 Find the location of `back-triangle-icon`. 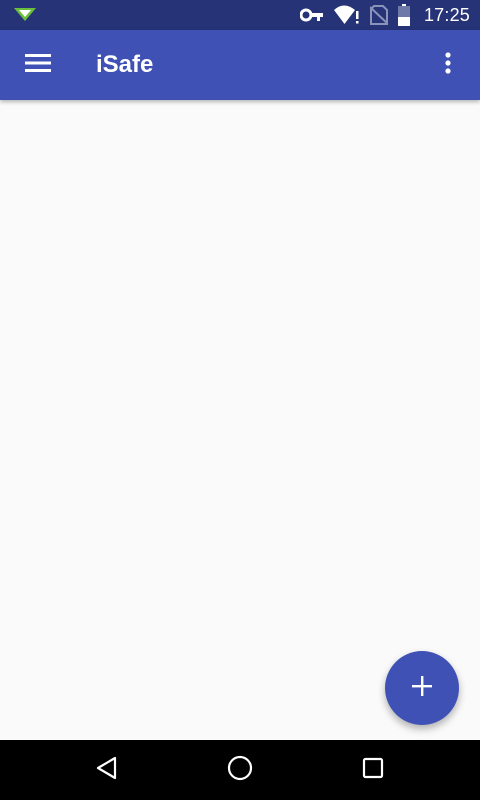

back-triangle-icon is located at coordinates (107, 770).